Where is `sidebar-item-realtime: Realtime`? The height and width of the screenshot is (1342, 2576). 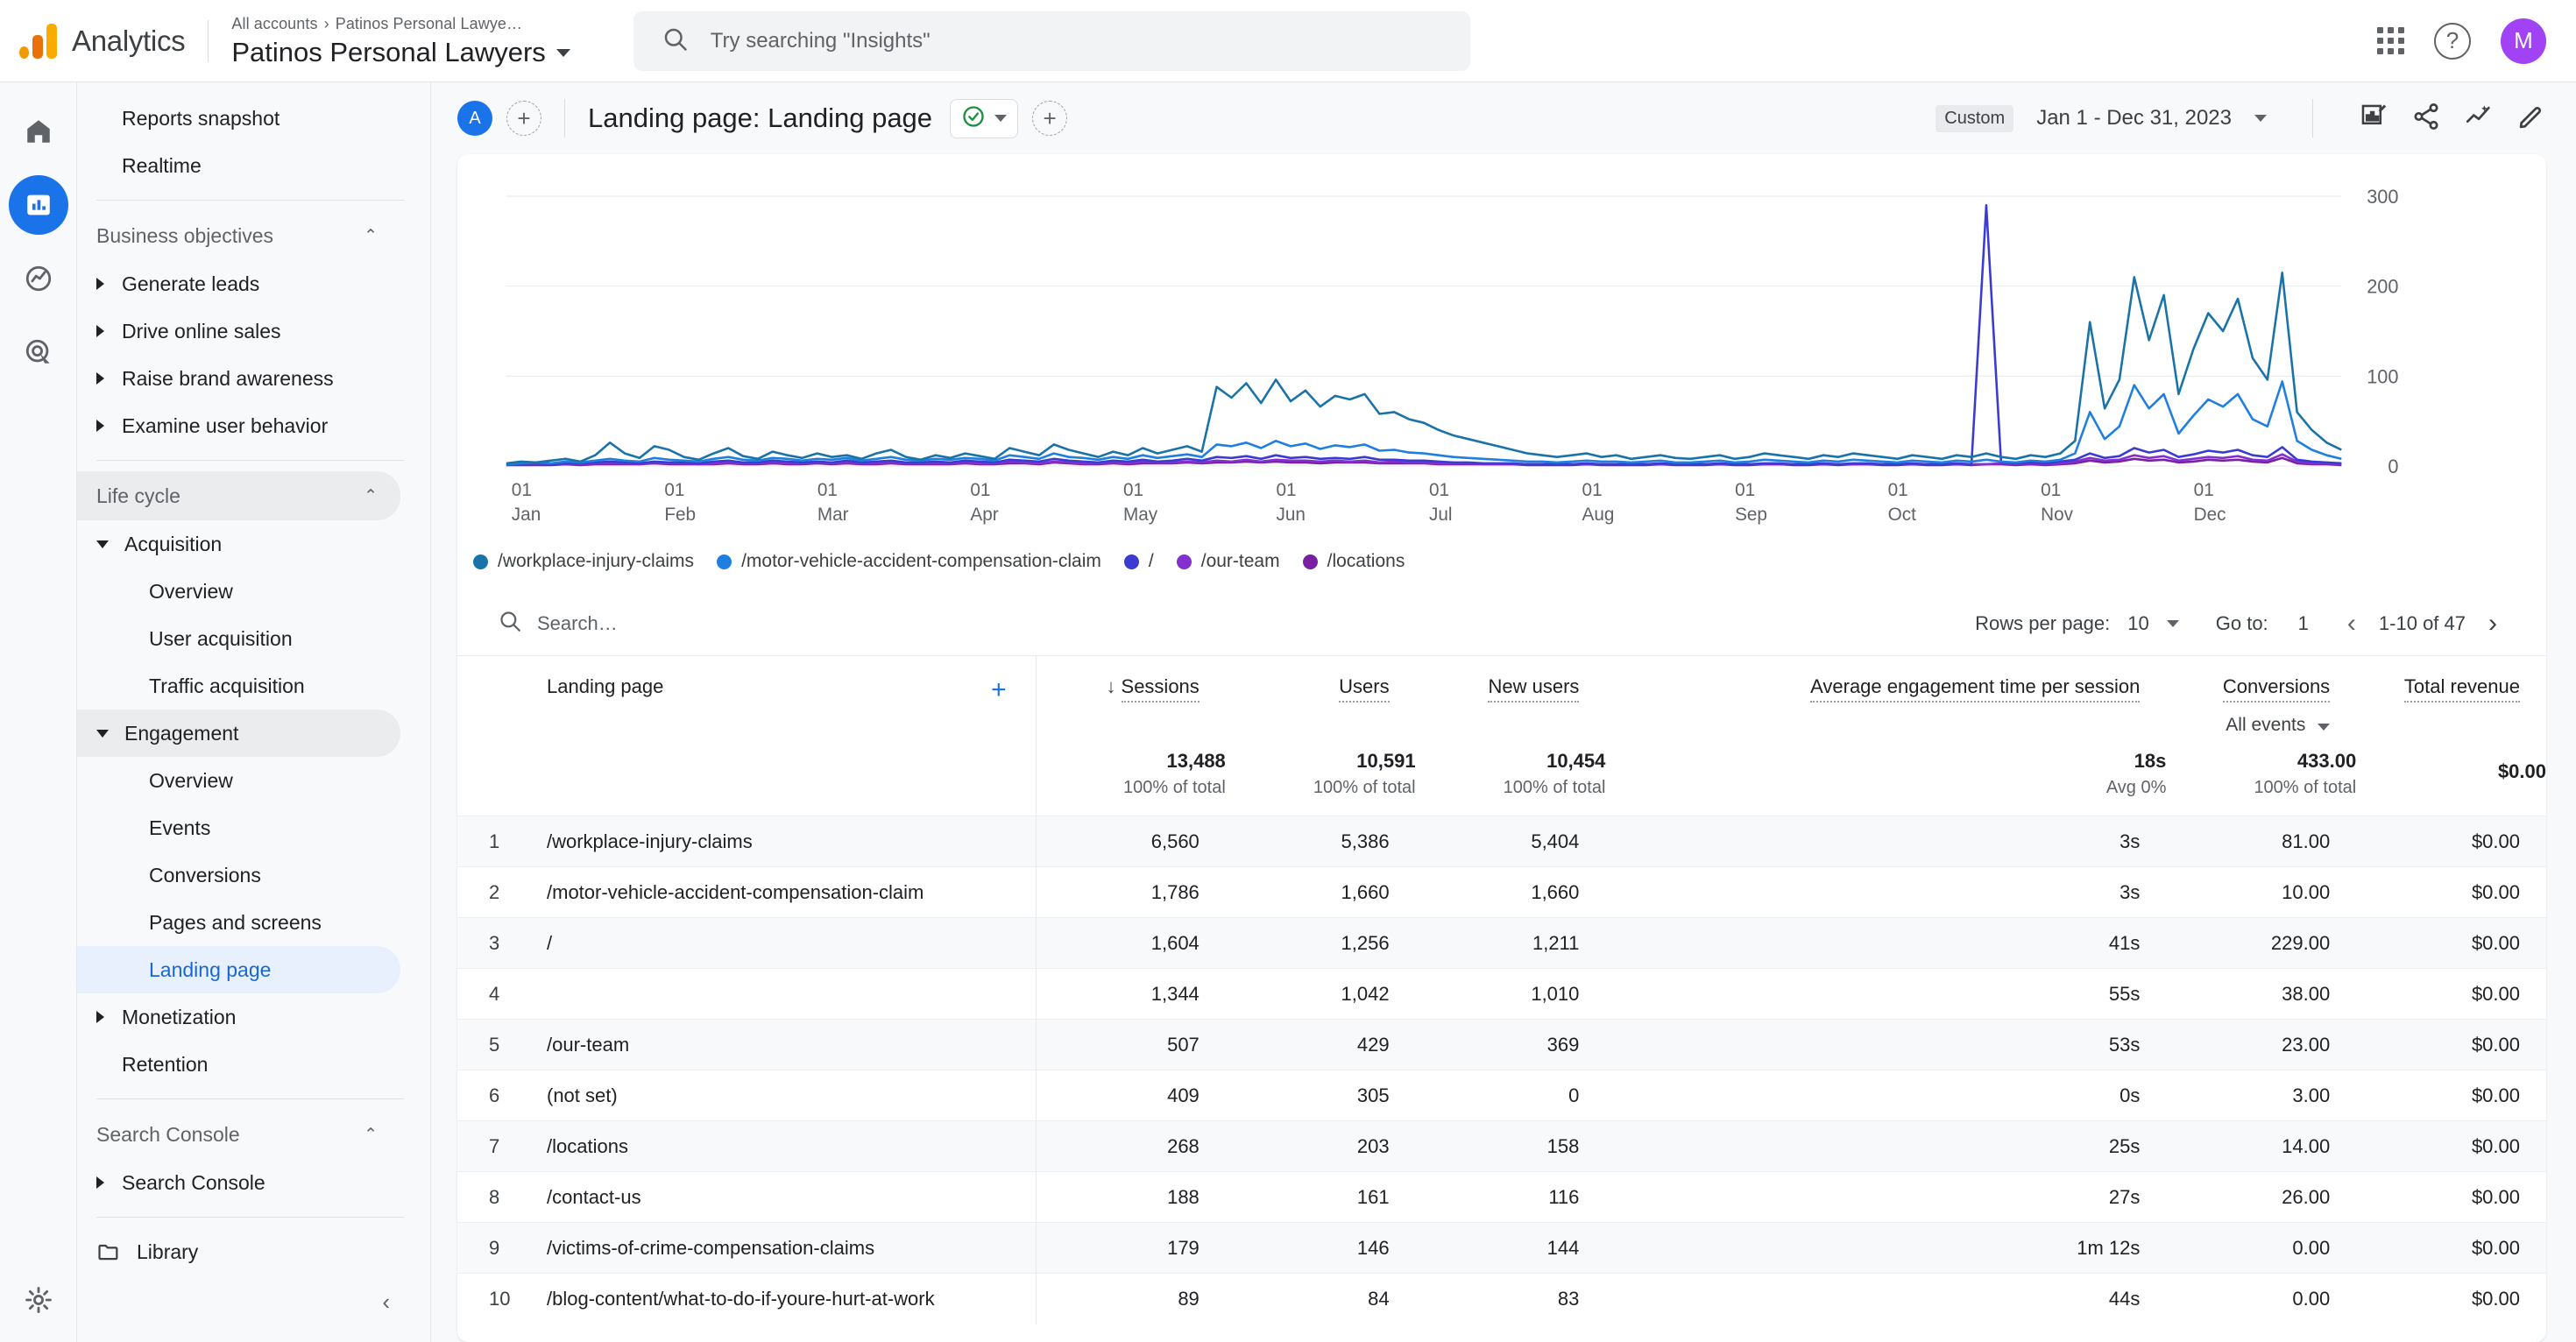
sidebar-item-realtime: Realtime is located at coordinates (238, 165).